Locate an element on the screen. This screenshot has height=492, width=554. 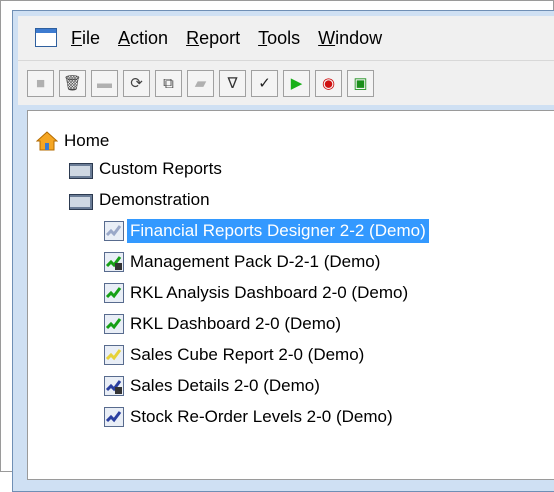
tree-node-report: RKL Dashboard 2-0 (Demo) is located at coordinates (224, 324).